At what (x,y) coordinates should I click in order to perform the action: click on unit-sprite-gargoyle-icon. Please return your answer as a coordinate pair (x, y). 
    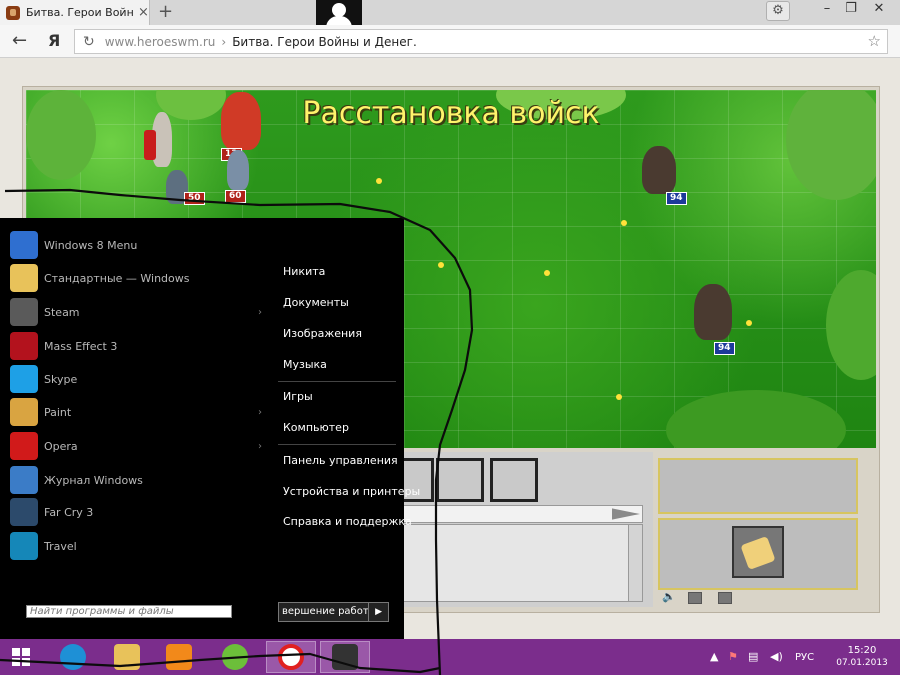
    Looking at the image, I should click on (713, 312).